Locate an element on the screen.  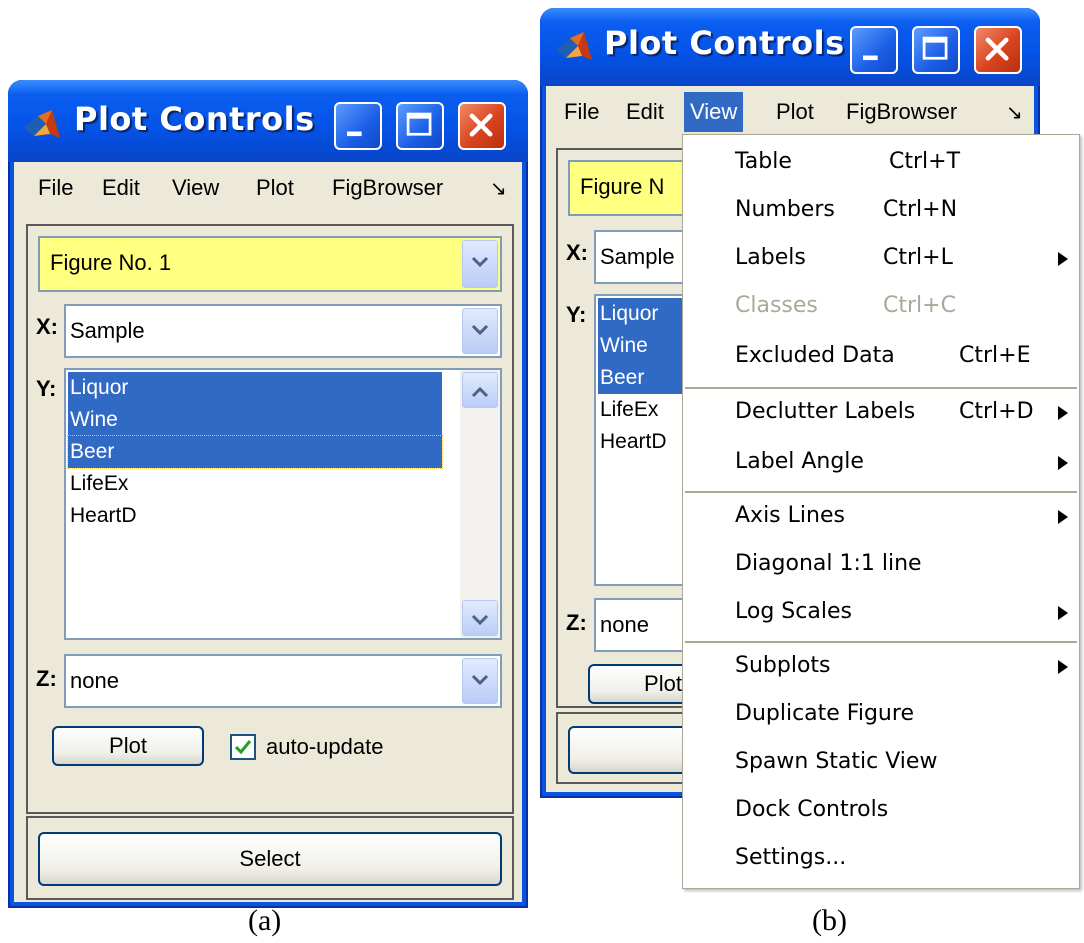
chevron-up-icon is located at coordinates (480, 392).